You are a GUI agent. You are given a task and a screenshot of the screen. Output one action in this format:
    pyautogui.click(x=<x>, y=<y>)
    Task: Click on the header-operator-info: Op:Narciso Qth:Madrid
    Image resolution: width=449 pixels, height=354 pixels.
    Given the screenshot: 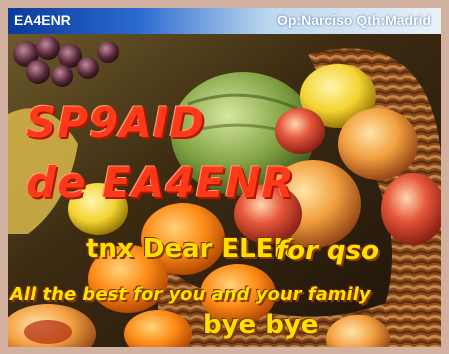 What is the action you would take?
    pyautogui.click(x=353, y=20)
    